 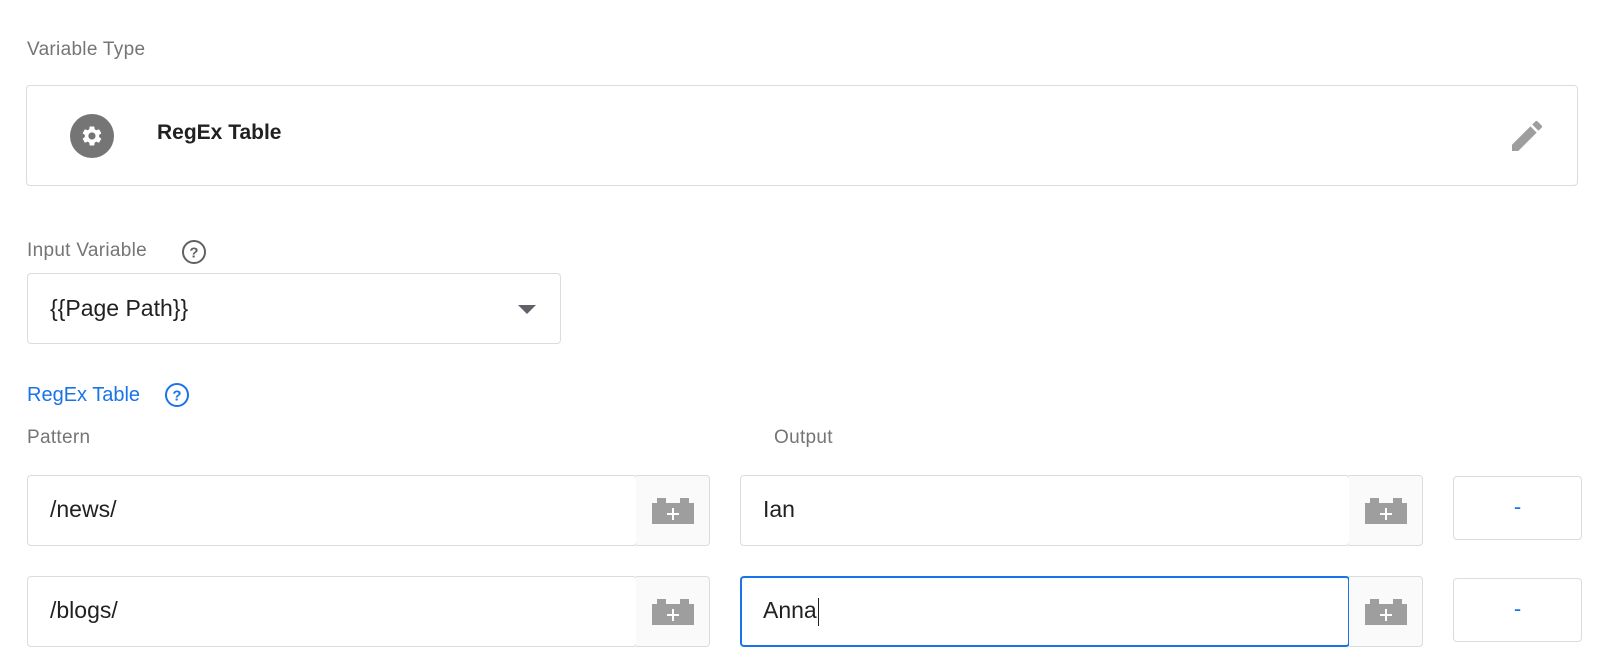 What do you see at coordinates (84, 610) in the screenshot?
I see `pattern-value: /blogs/` at bounding box center [84, 610].